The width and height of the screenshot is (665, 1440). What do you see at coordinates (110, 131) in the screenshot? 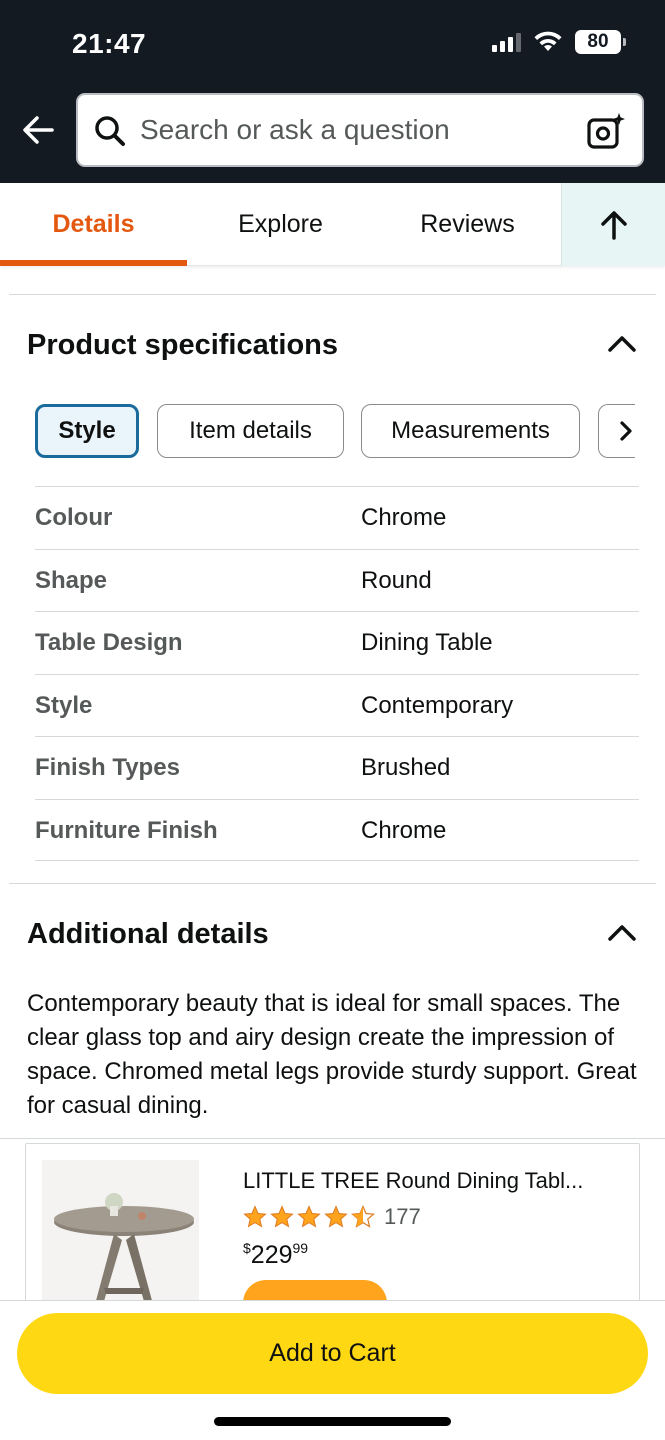
I see `search-icon` at bounding box center [110, 131].